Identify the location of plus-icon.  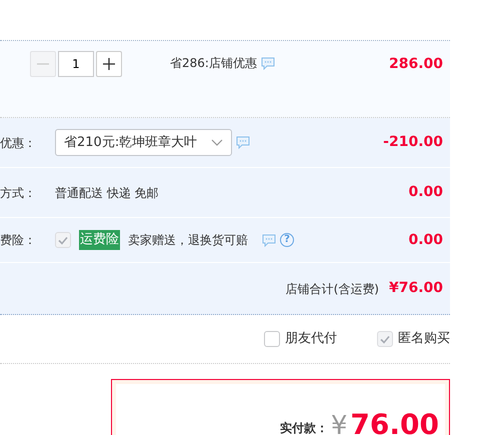
(109, 64).